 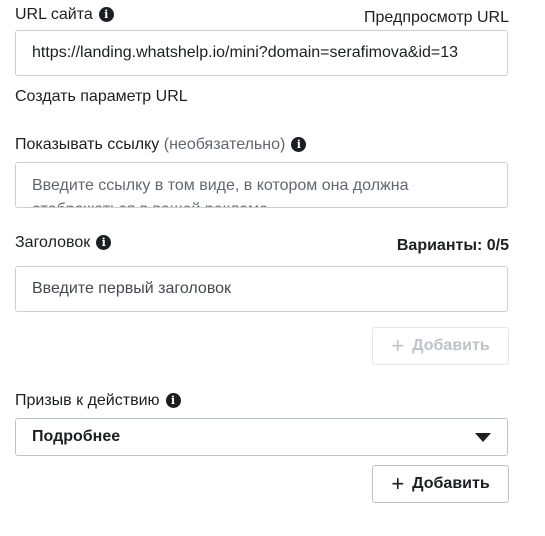 I want to click on cta-add-button: + Добавить, so click(x=440, y=484).